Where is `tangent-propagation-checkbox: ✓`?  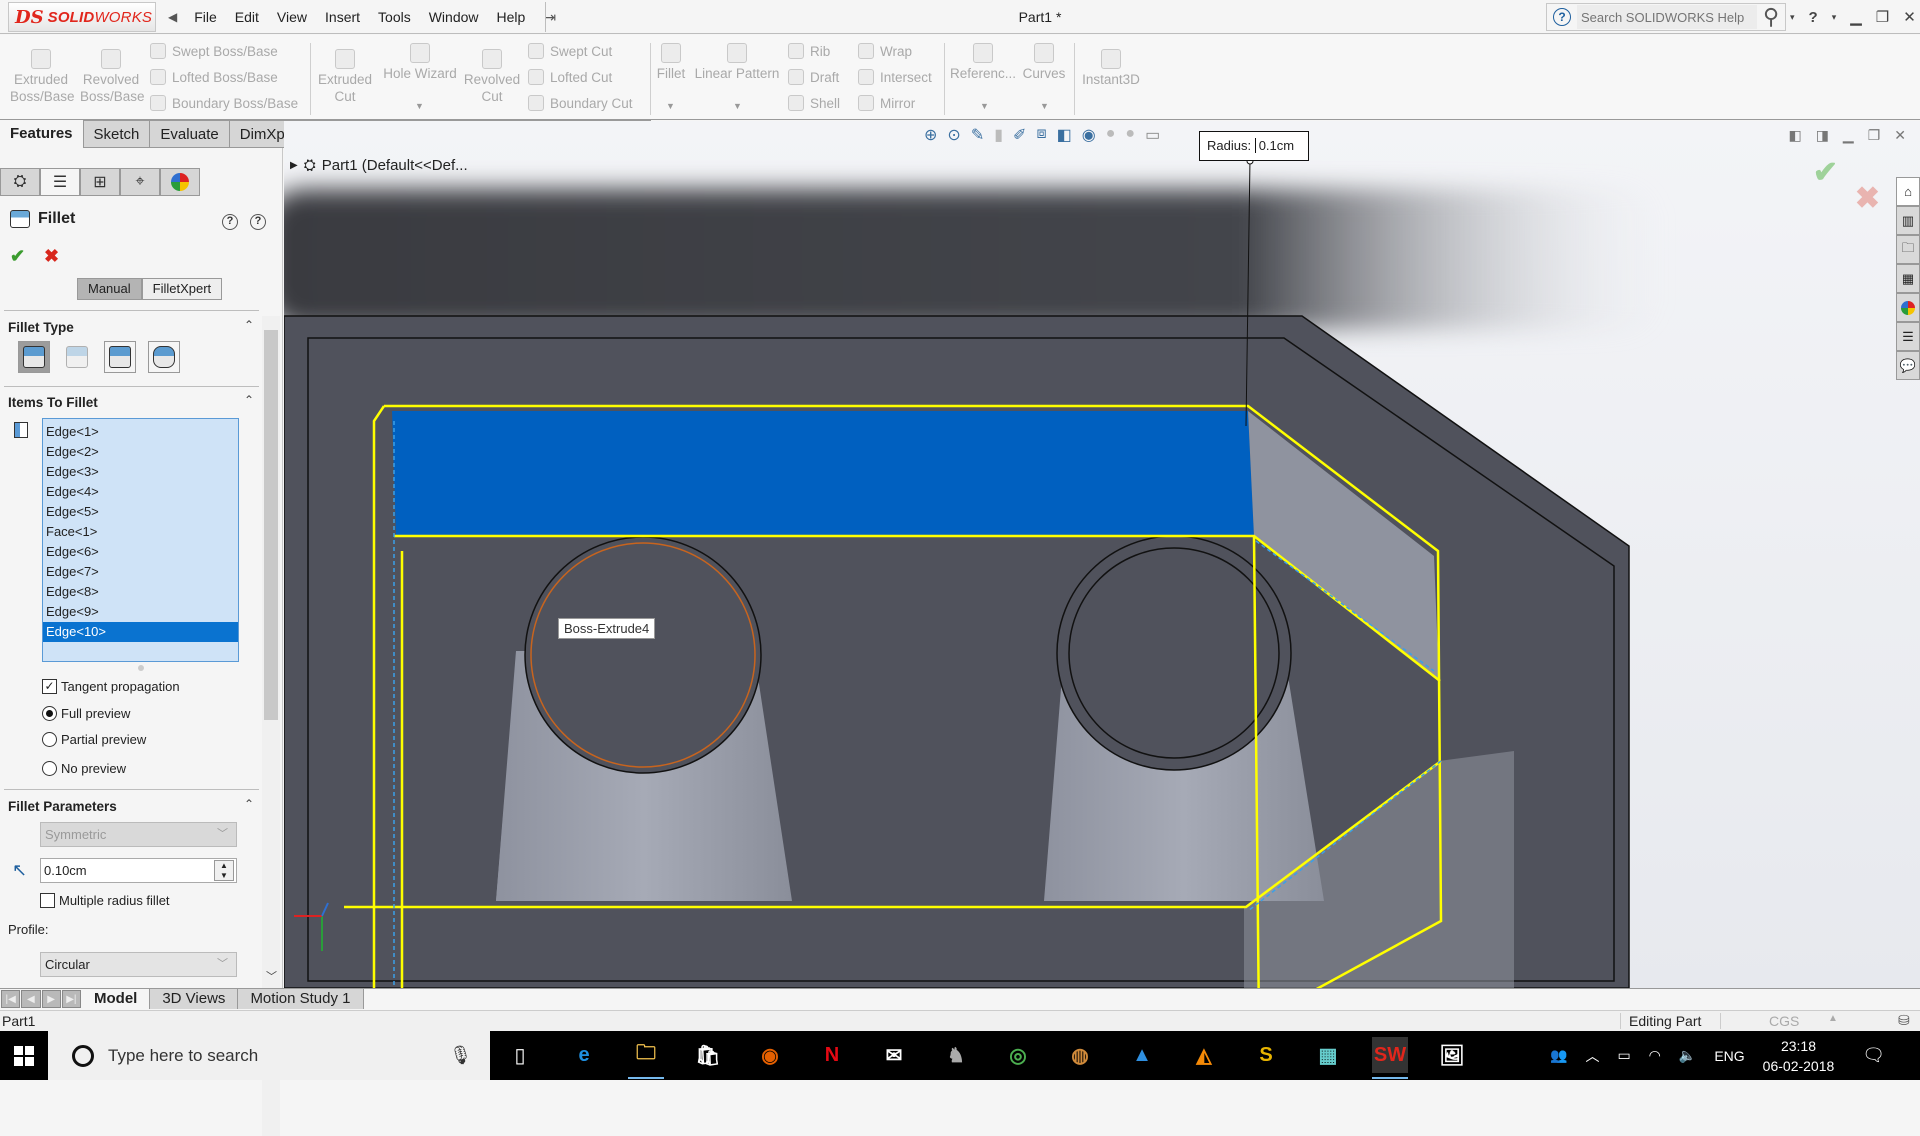 tangent-propagation-checkbox: ✓ is located at coordinates (49, 686).